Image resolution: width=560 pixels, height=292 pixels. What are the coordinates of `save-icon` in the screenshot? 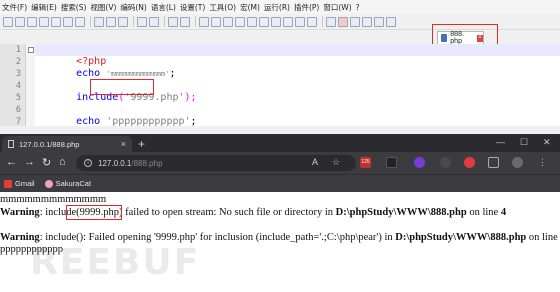 It's located at (32, 21).